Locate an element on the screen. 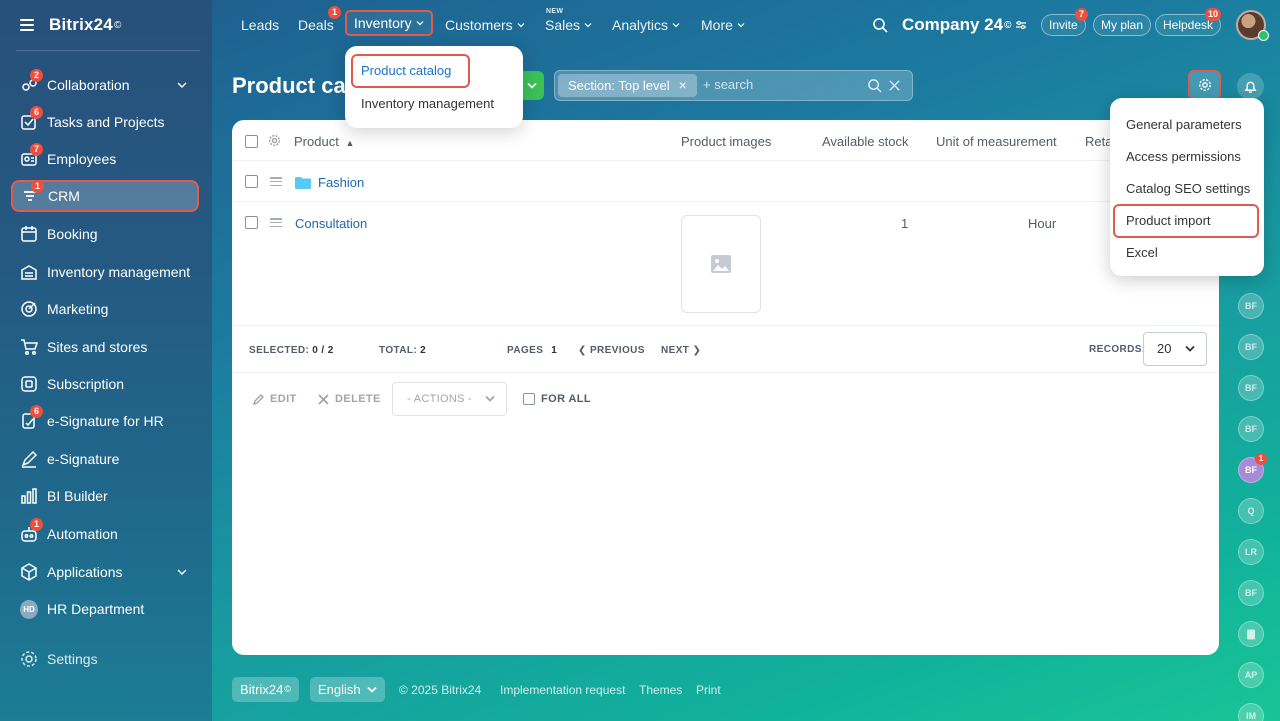  delete-label: DELETE is located at coordinates (358, 399).